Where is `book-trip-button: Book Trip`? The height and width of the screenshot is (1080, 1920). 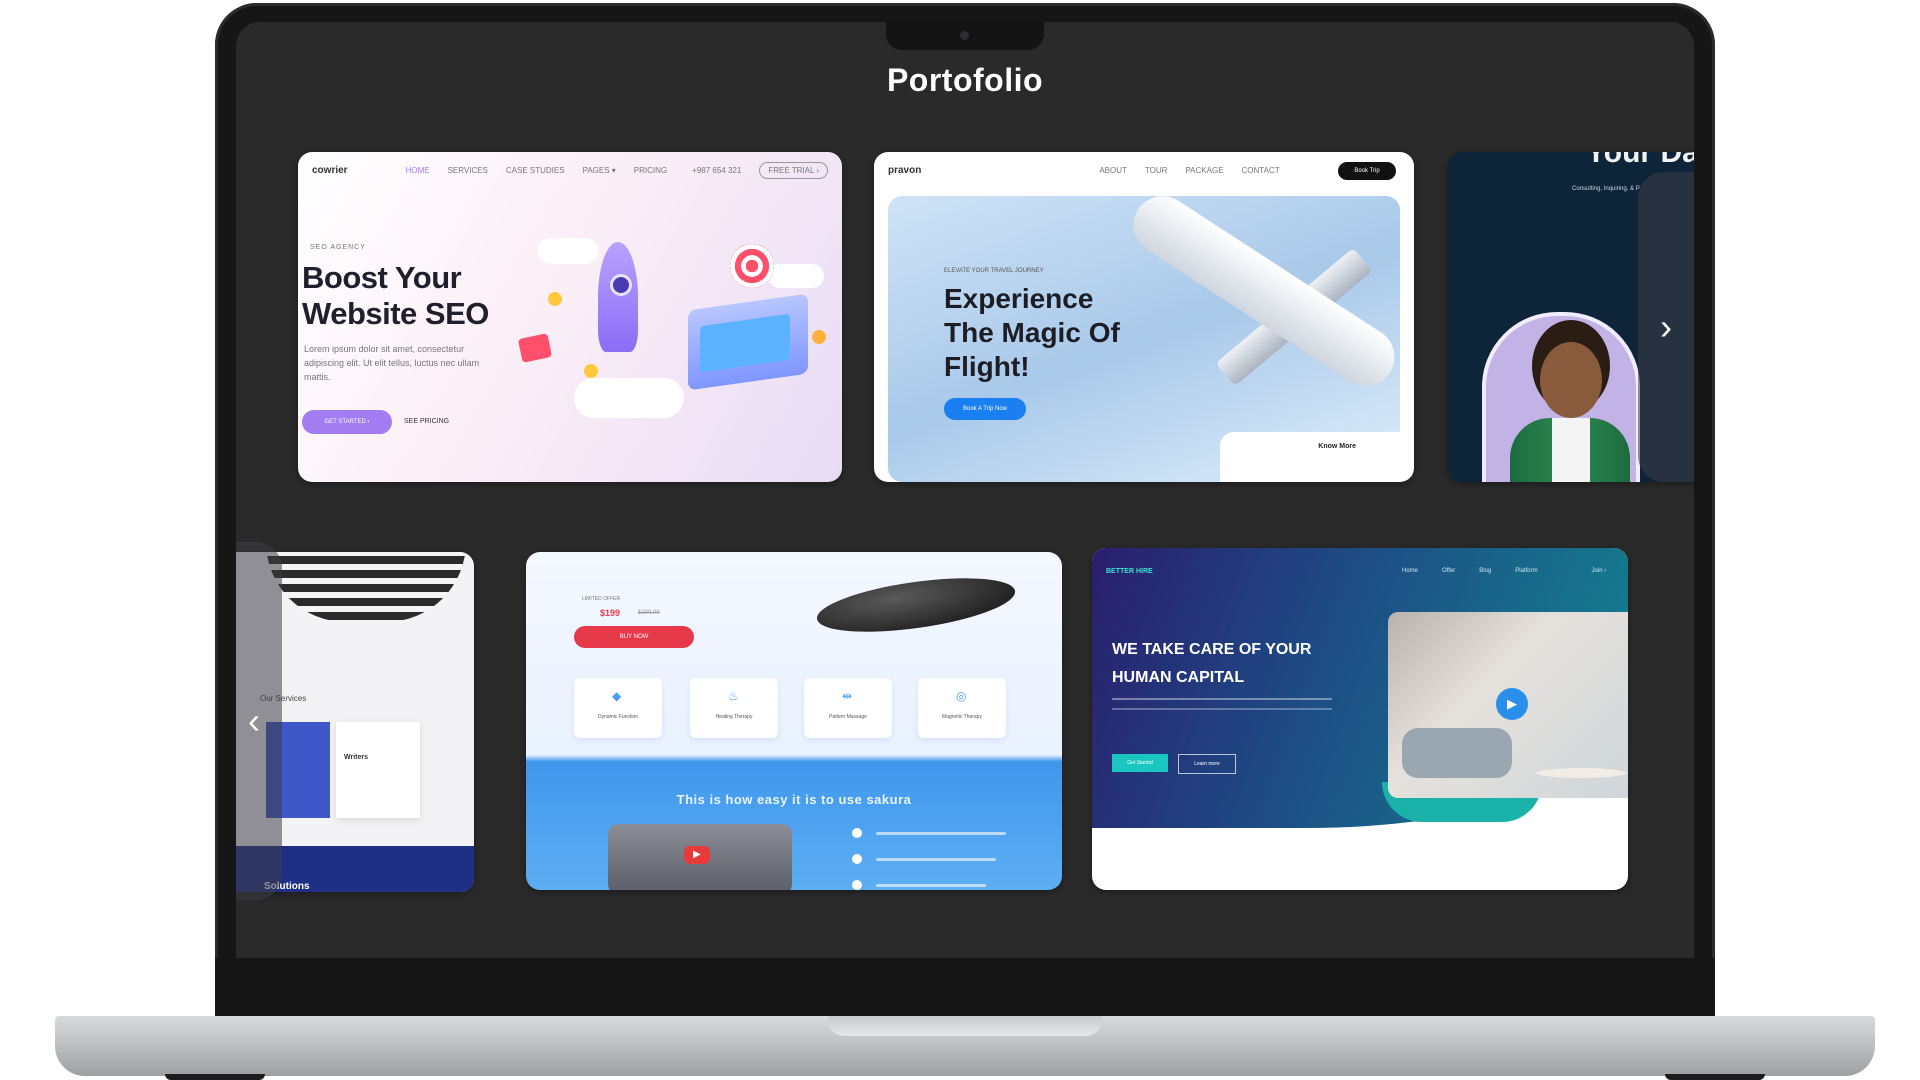
book-trip-button: Book Trip is located at coordinates (1367, 171).